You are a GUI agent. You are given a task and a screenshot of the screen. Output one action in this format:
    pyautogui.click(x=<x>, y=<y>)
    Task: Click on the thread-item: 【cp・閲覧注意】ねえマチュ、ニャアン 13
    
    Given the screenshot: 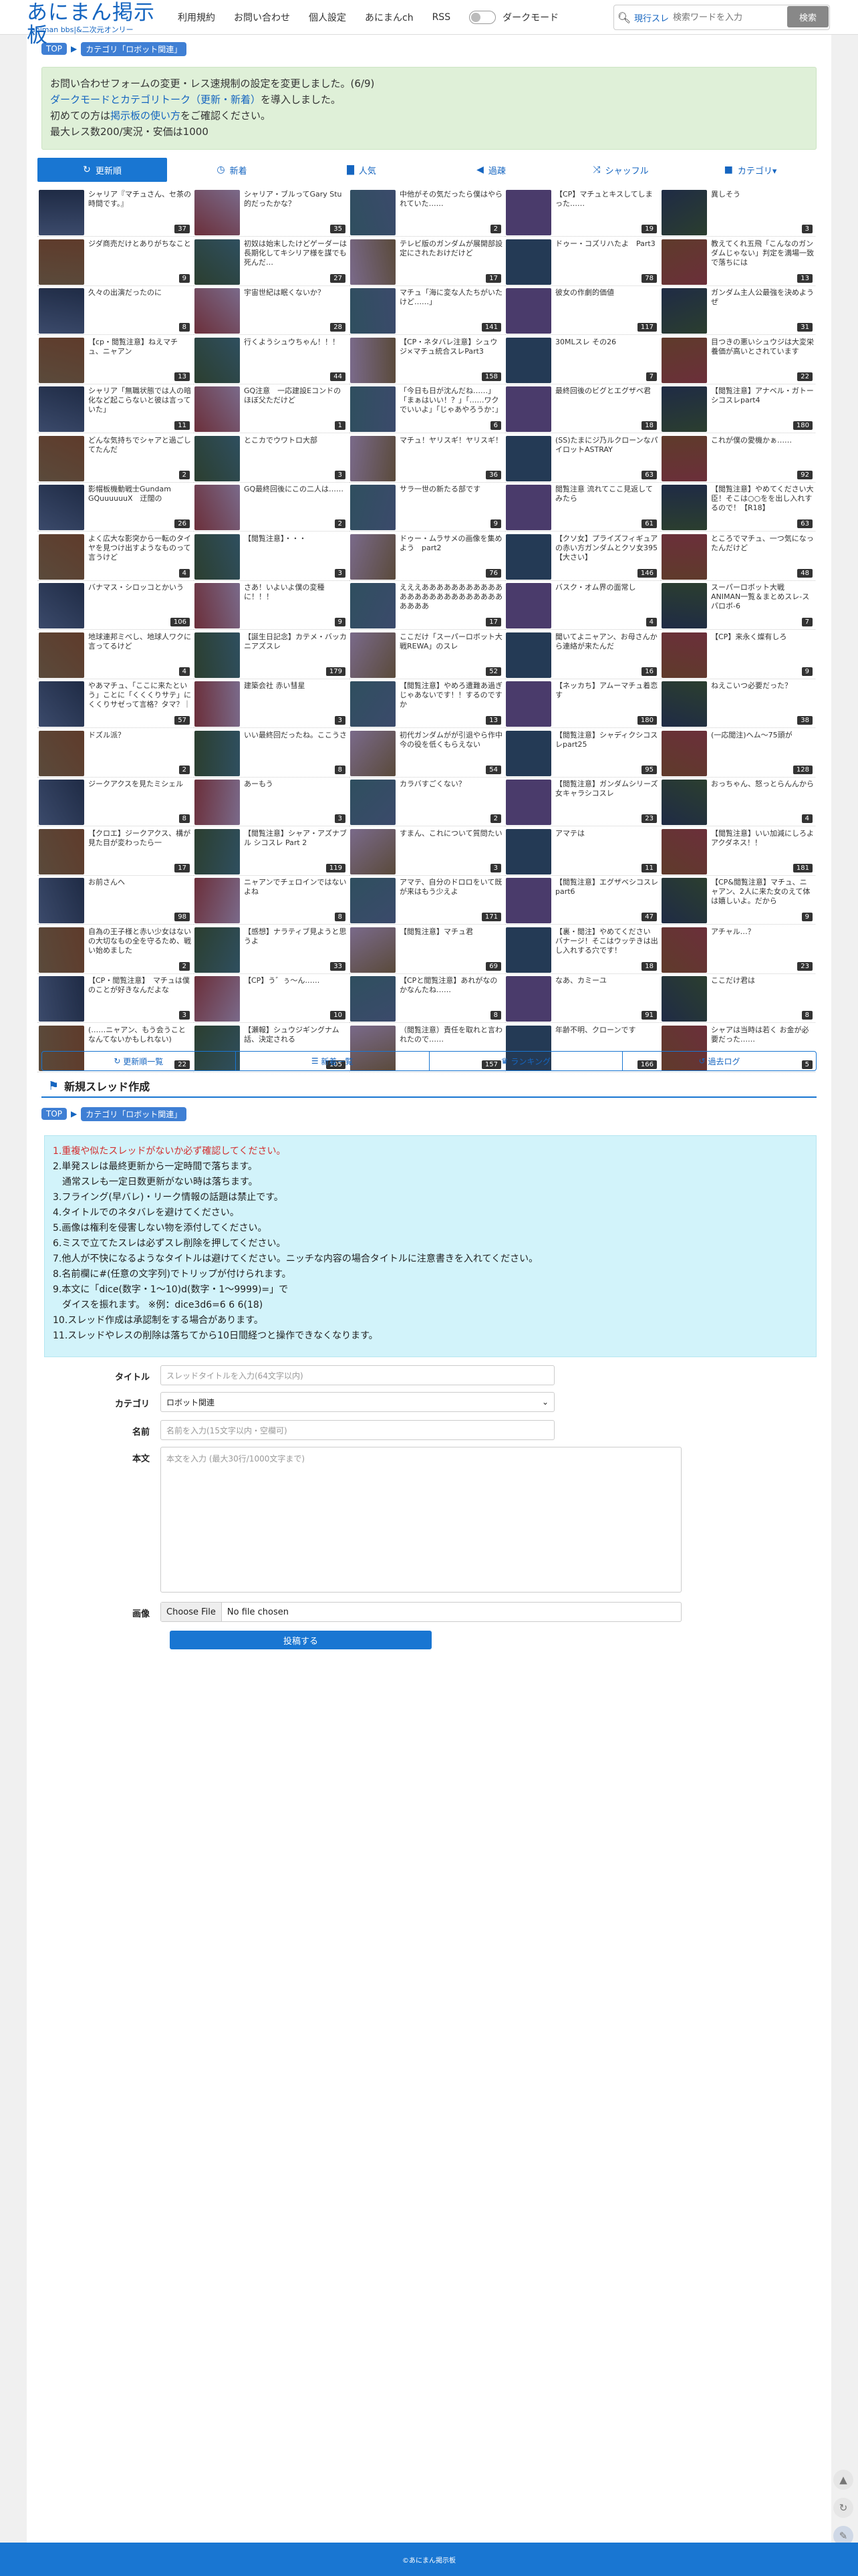 What is the action you would take?
    pyautogui.click(x=114, y=360)
    